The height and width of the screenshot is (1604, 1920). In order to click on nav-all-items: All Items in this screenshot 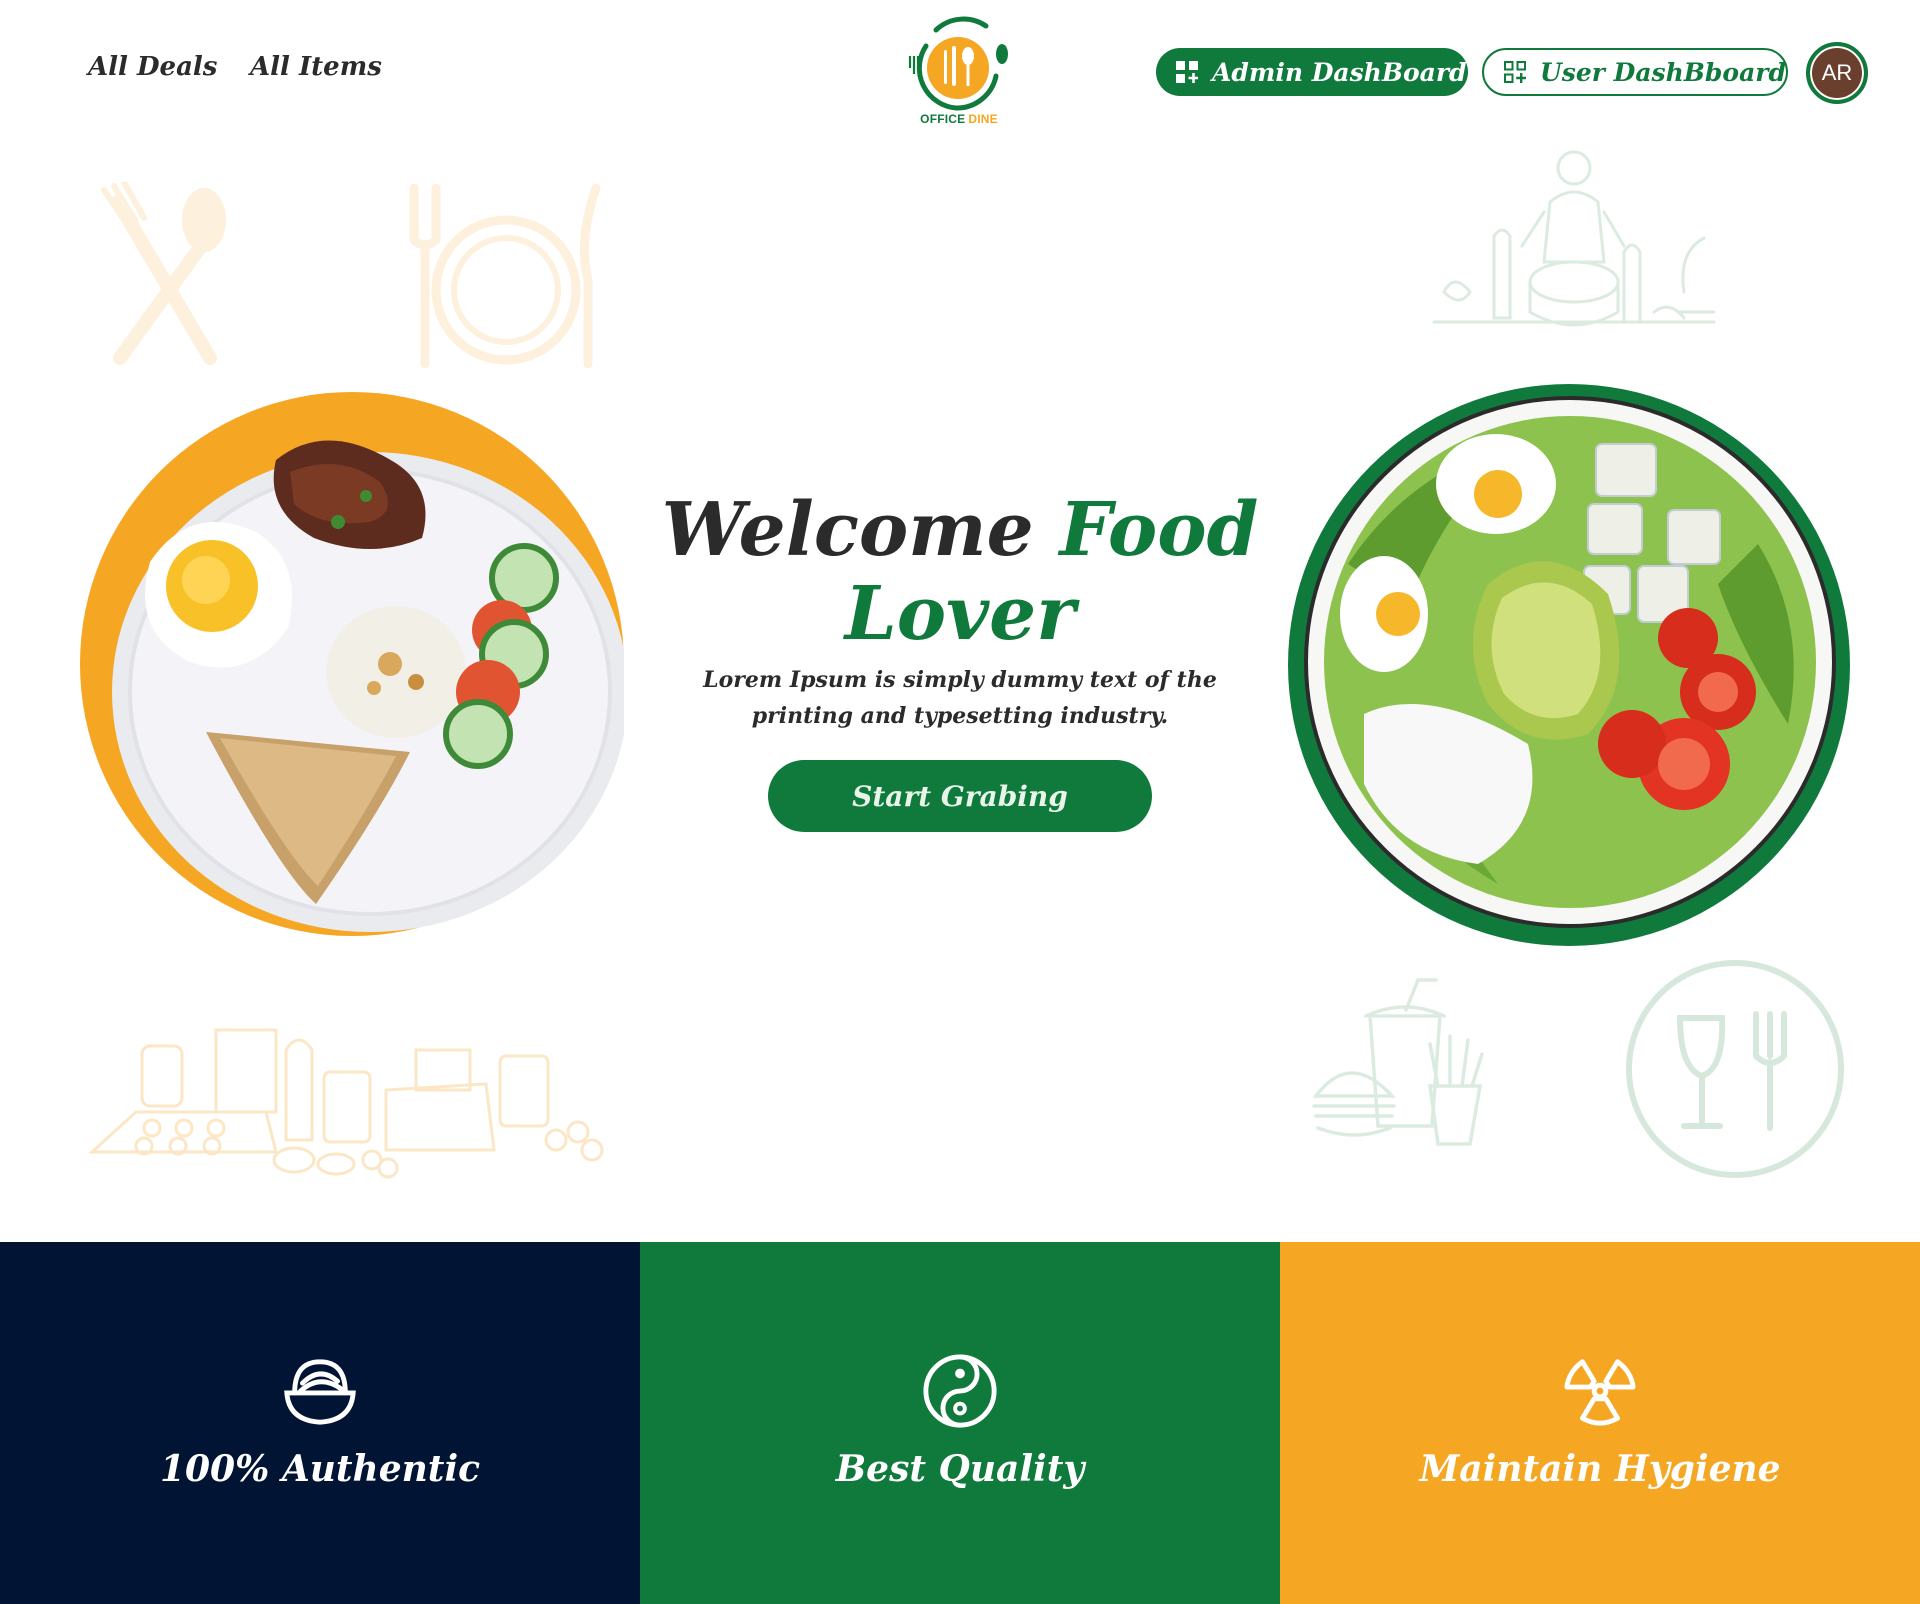, I will do `click(316, 67)`.